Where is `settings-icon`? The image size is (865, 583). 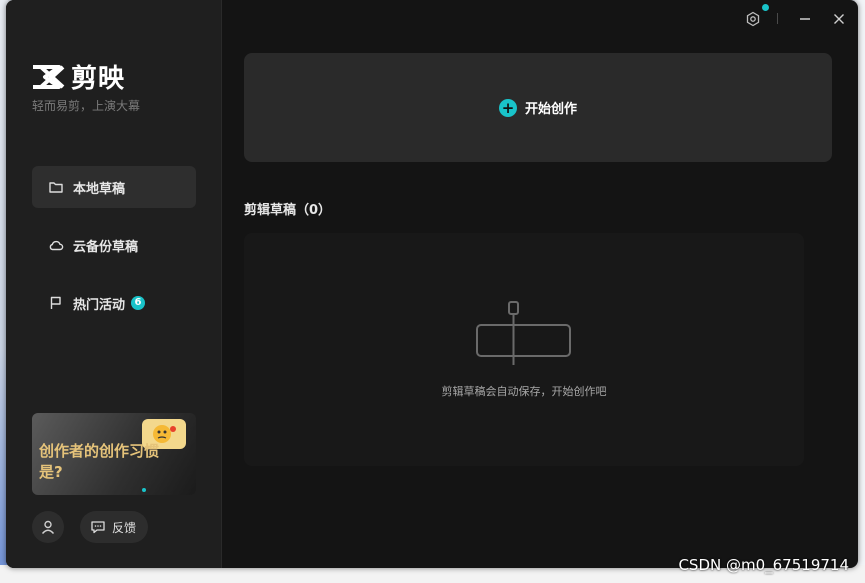
settings-icon is located at coordinates (753, 19).